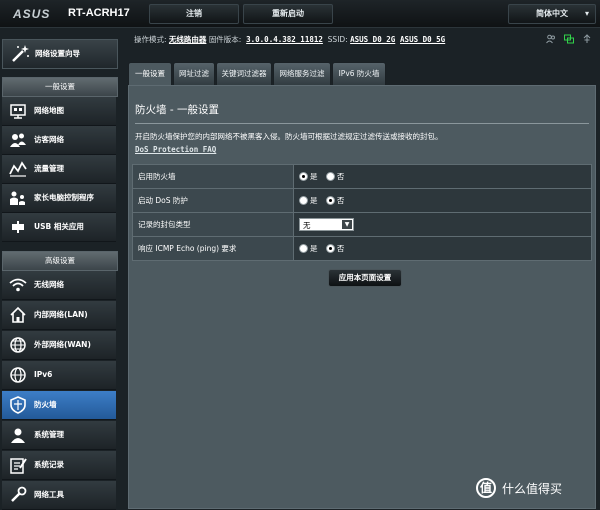 The width and height of the screenshot is (600, 510). Describe the element at coordinates (288, 14) in the screenshot. I see `reboot-button: 重新启动` at that location.